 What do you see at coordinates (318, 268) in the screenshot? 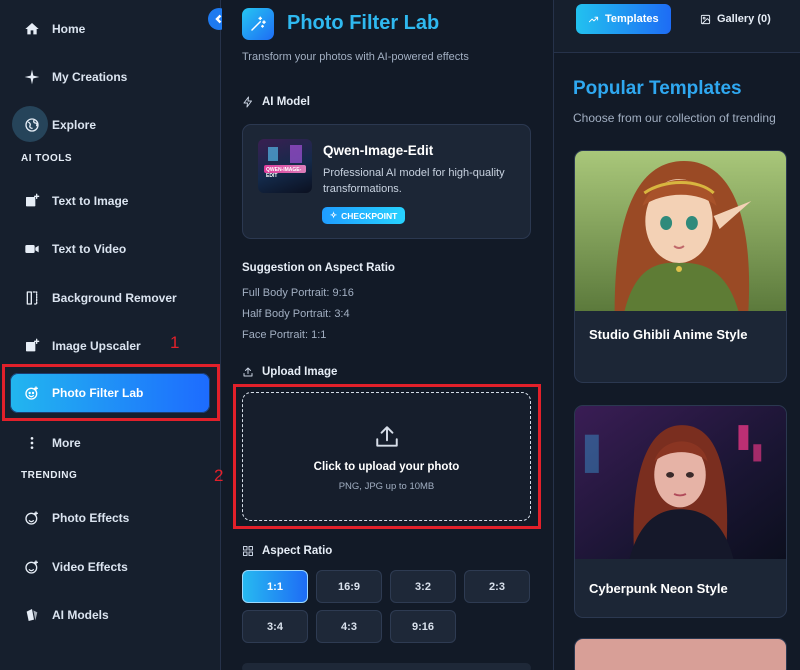
I see `suggestion-title: Suggestion on Aspect Ratio` at bounding box center [318, 268].